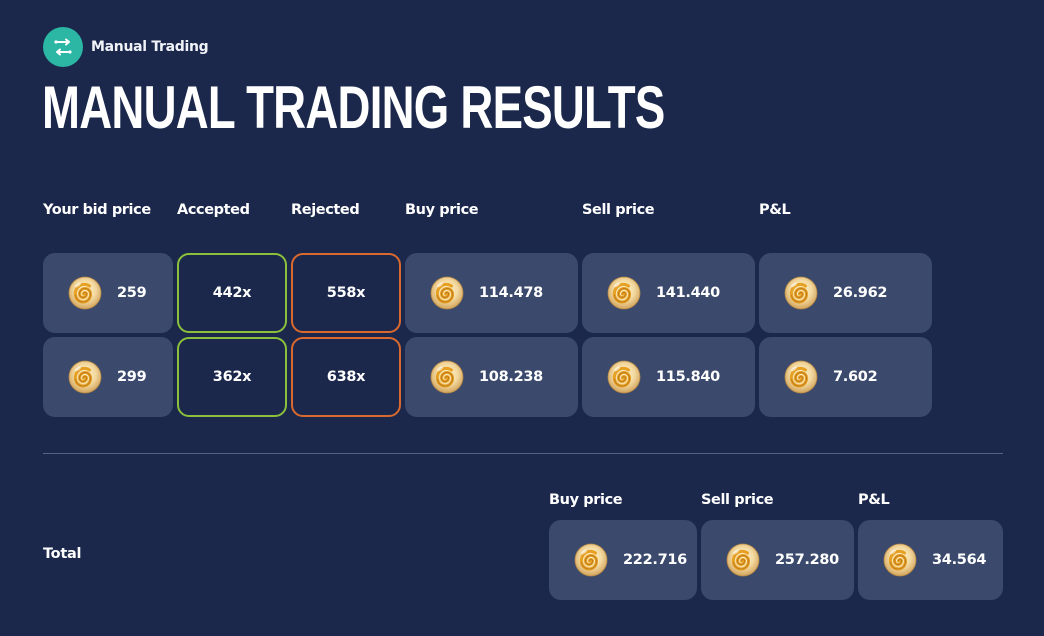 This screenshot has width=1044, height=636. I want to click on rejected-value: 558x, so click(346, 293).